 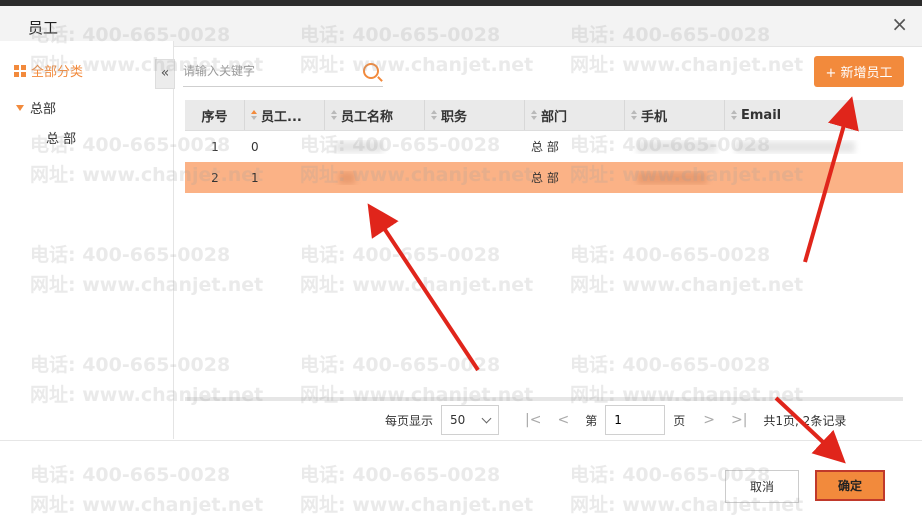 I want to click on column-header-department: 部门, so click(x=575, y=115).